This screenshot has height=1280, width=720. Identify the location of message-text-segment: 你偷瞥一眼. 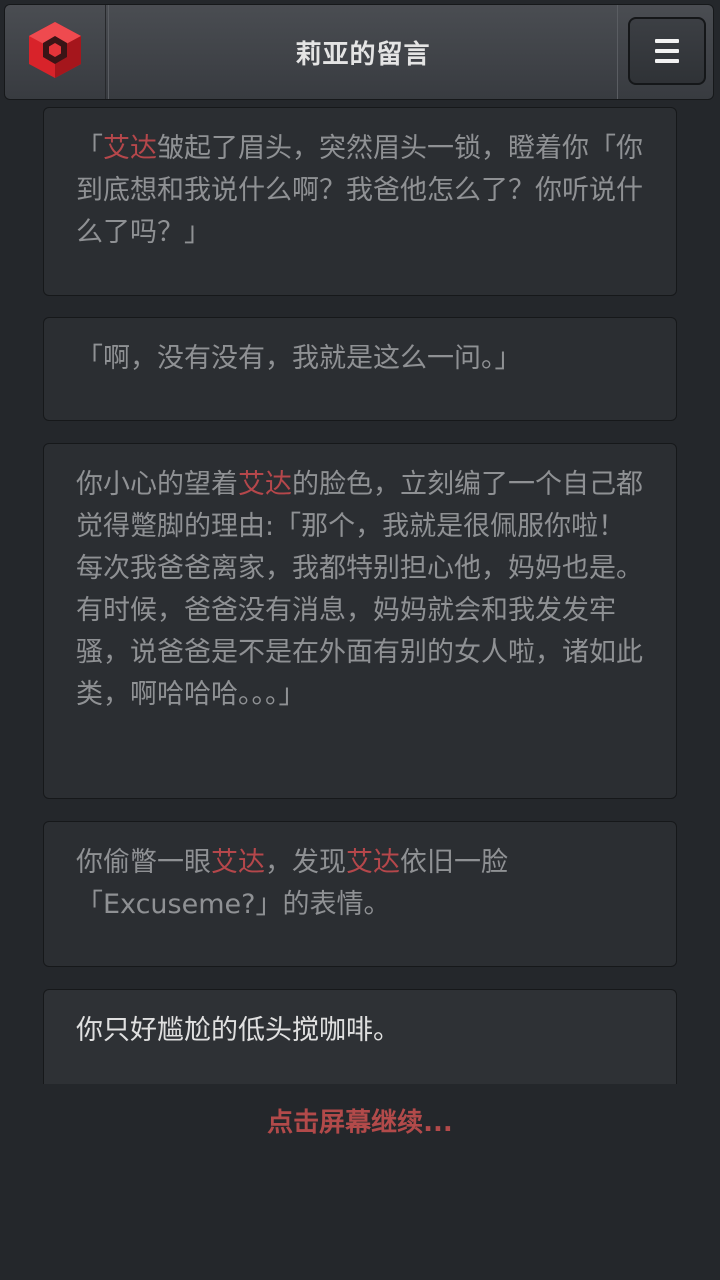
(143, 862).